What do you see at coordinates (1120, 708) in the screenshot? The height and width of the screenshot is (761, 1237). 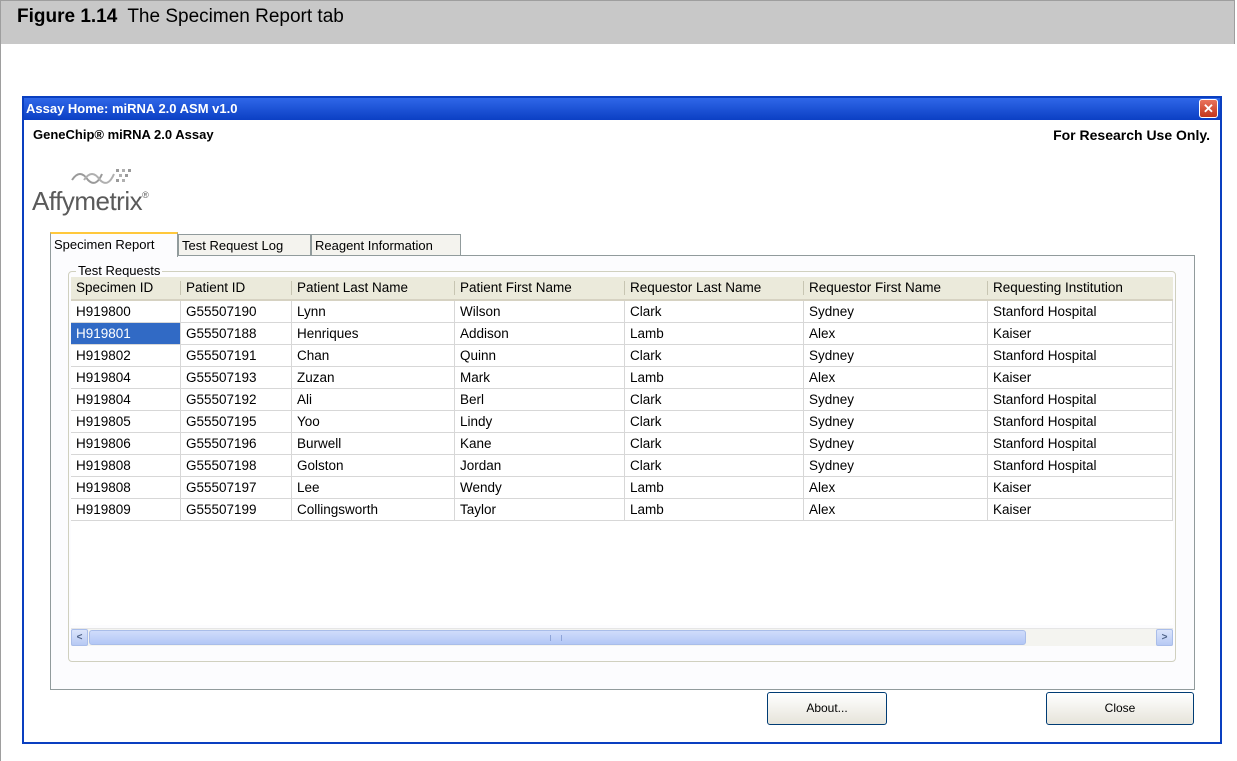 I see `close-button: Close` at bounding box center [1120, 708].